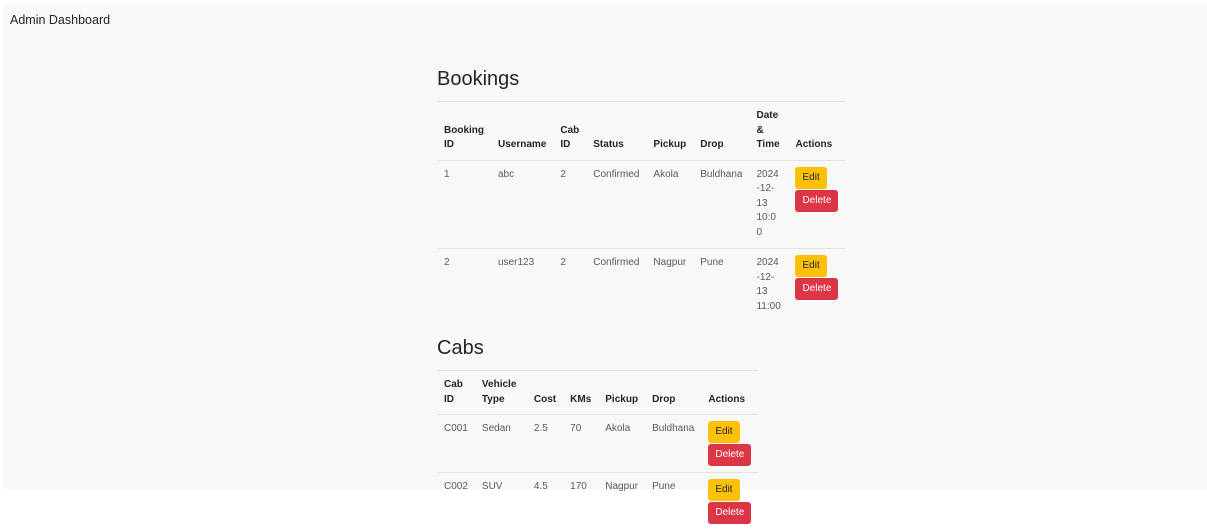 This screenshot has width=1207, height=530. What do you see at coordinates (768, 131) in the screenshot?
I see `header-date-time: Date&Time` at bounding box center [768, 131].